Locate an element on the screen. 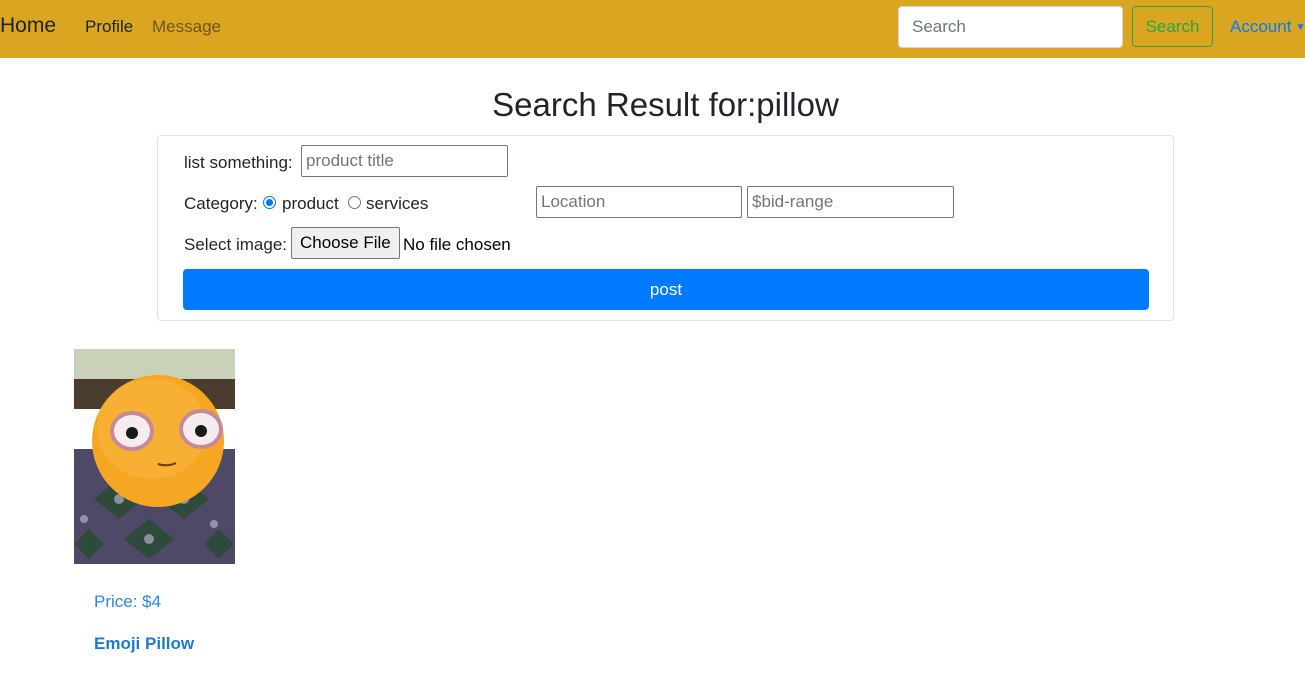  category-product-label: product is located at coordinates (310, 203).